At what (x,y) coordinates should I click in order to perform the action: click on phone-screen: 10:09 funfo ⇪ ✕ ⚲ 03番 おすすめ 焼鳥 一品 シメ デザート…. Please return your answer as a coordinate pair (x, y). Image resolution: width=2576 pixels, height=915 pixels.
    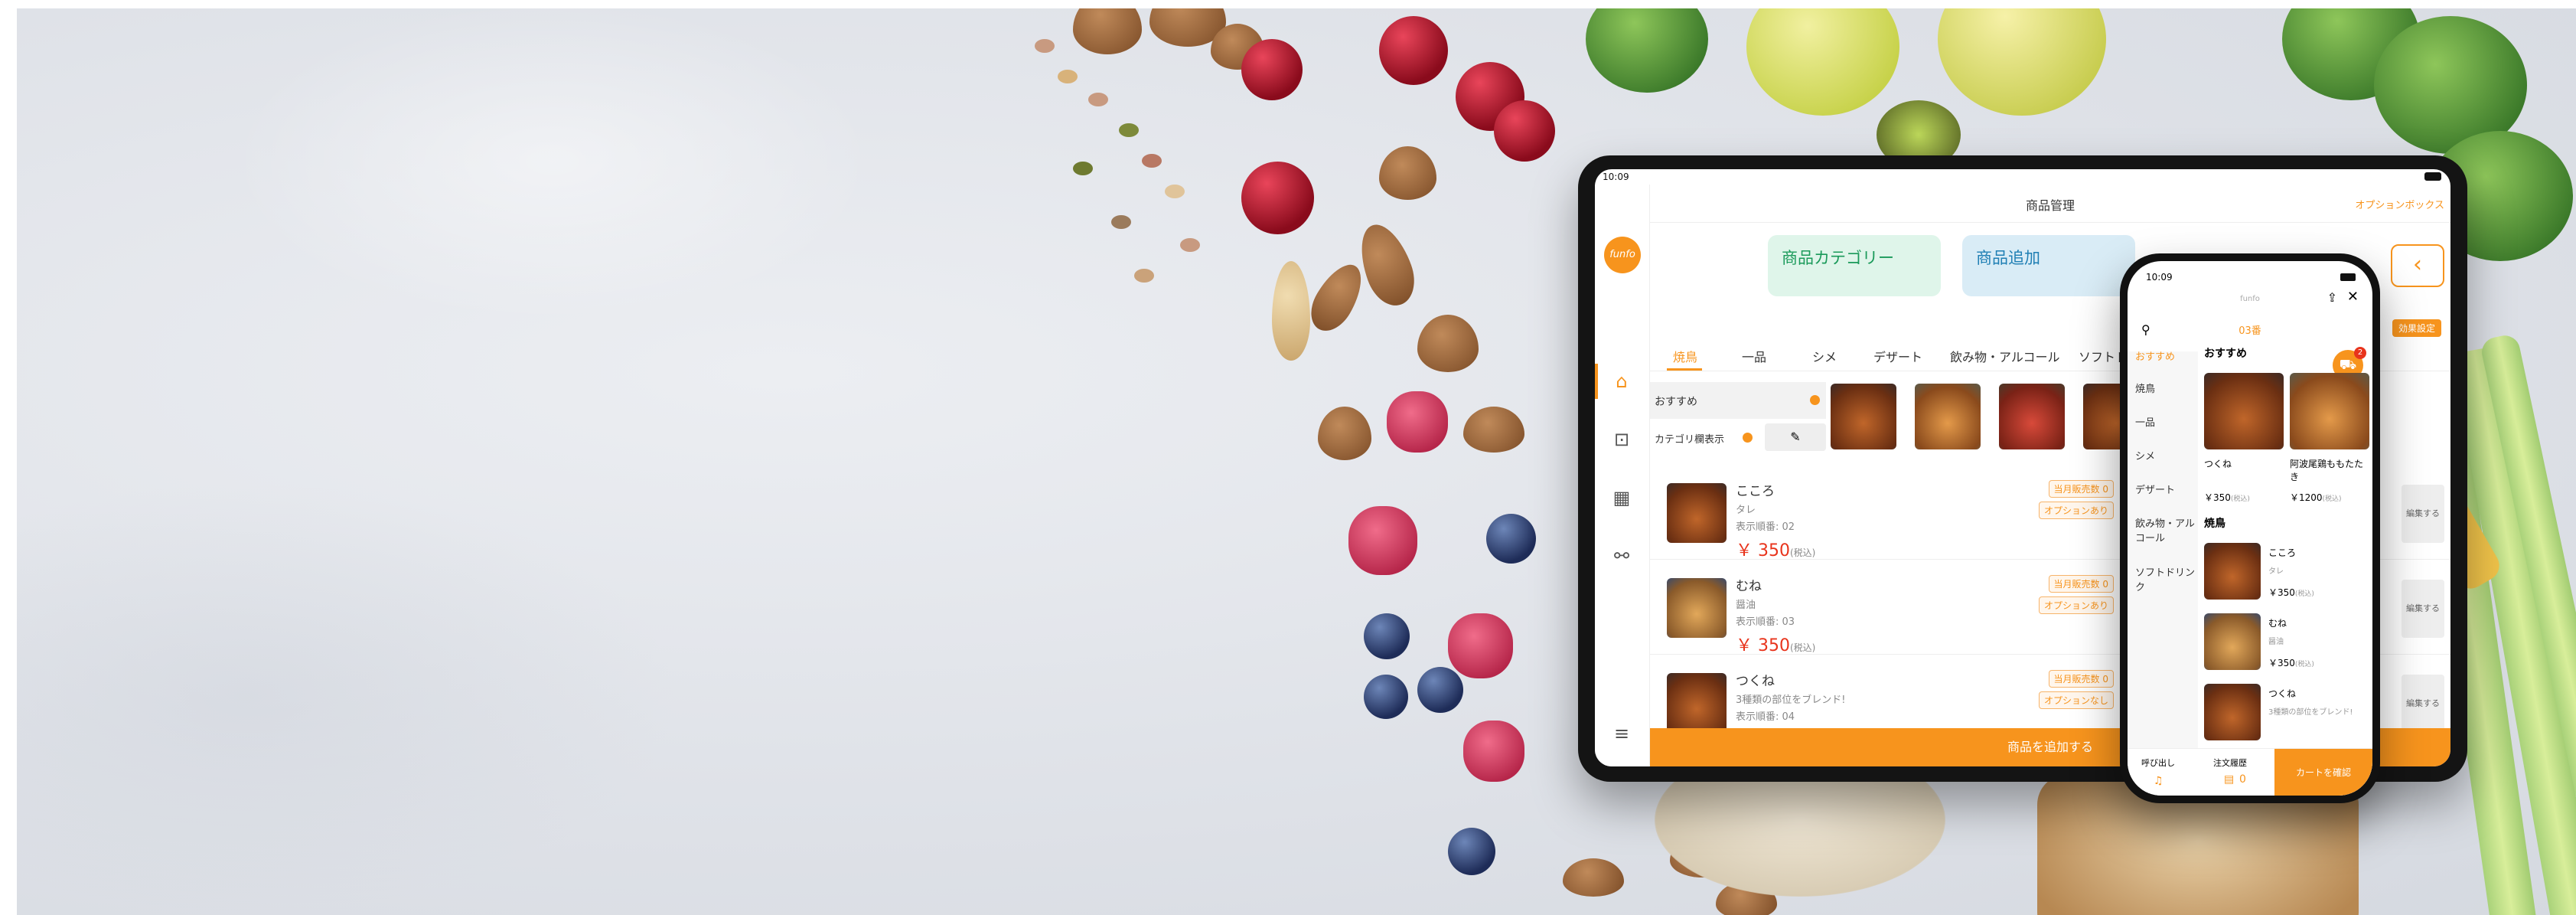
    Looking at the image, I should click on (2250, 528).